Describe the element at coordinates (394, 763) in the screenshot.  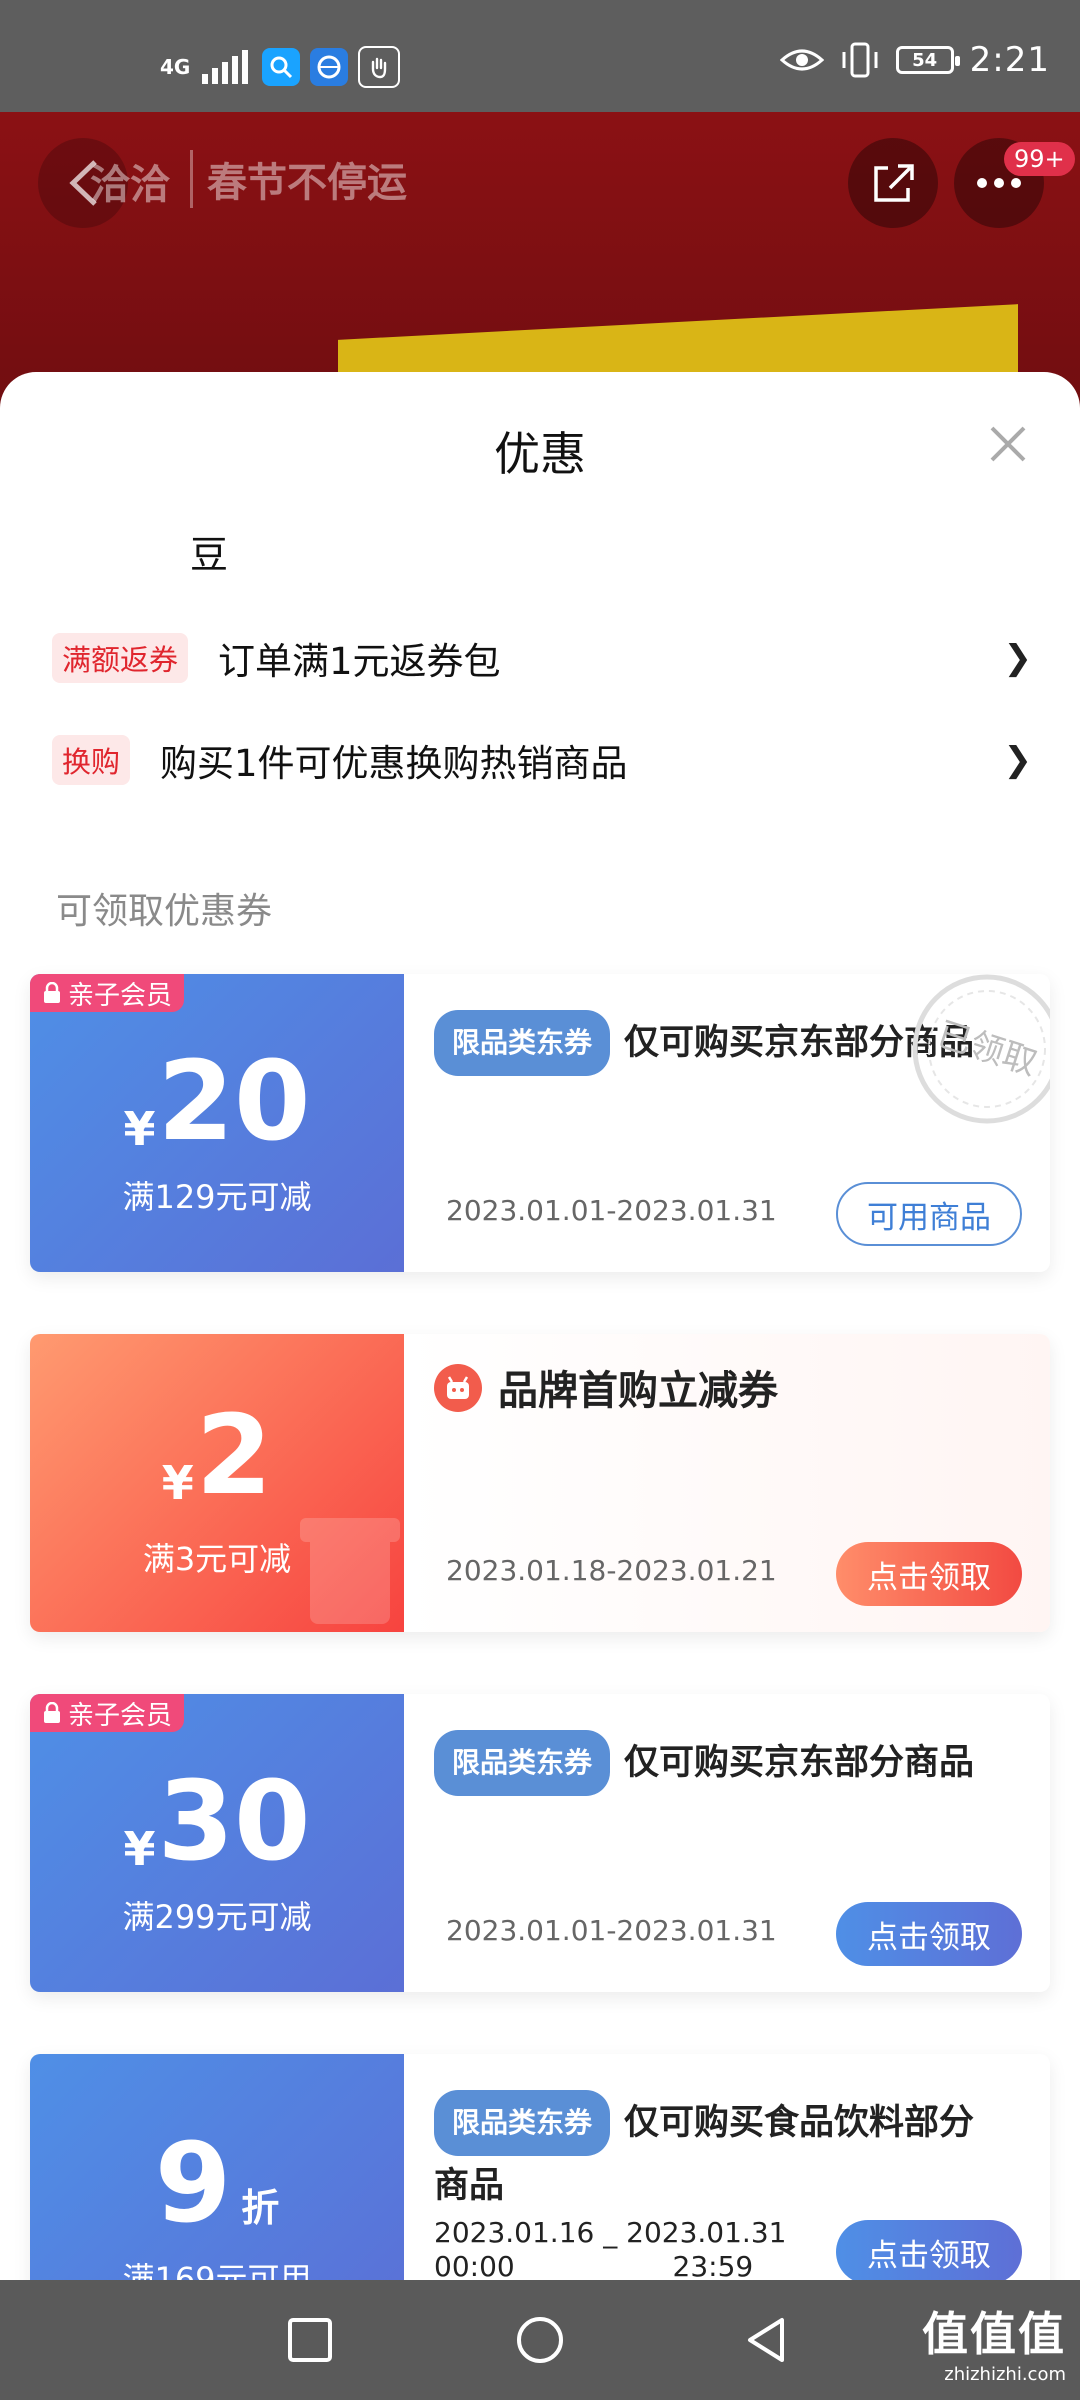
I see `promo-text: 购买1件可优惠换购热销商品` at that location.